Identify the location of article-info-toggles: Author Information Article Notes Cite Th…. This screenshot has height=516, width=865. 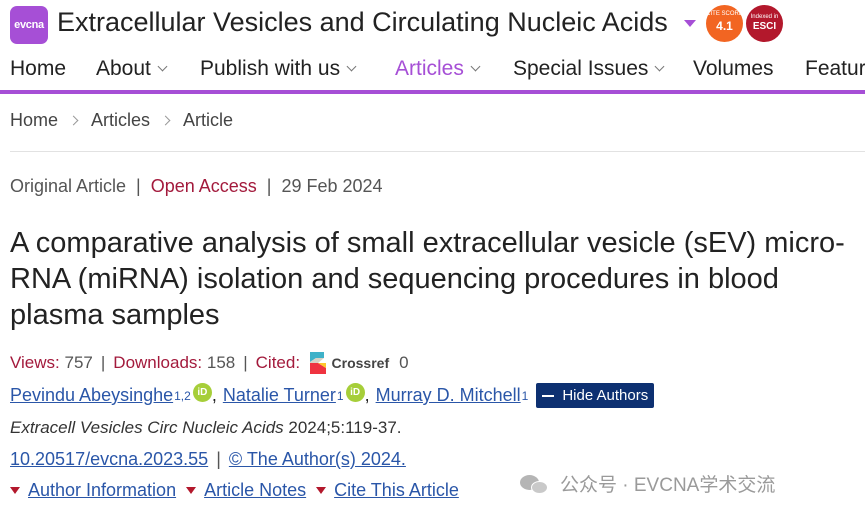
(239, 490).